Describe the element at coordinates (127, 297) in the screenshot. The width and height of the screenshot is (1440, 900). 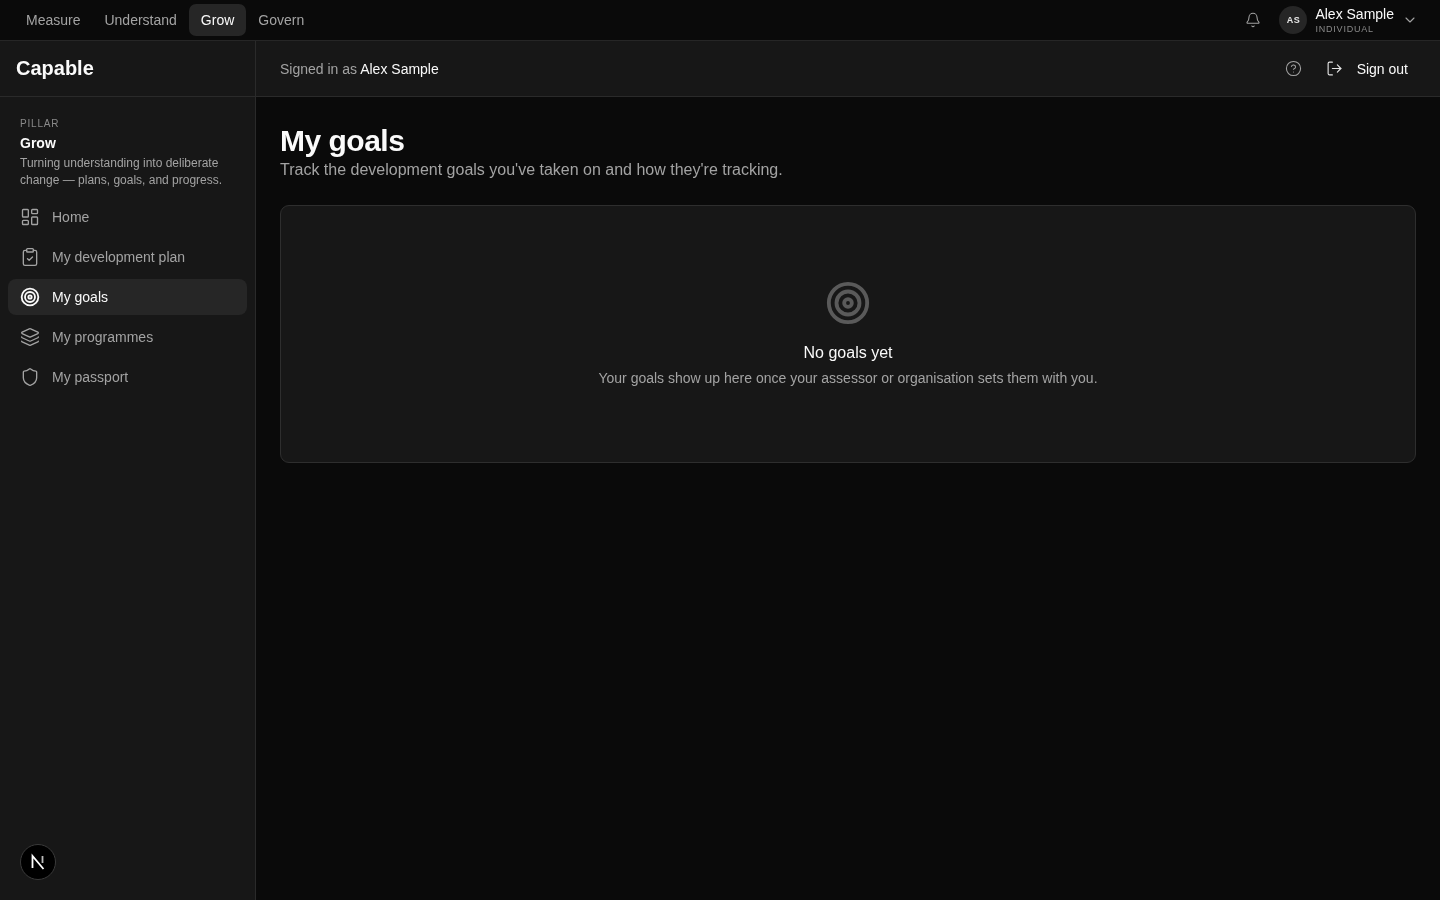
I see `sidebar-item: My goals` at that location.